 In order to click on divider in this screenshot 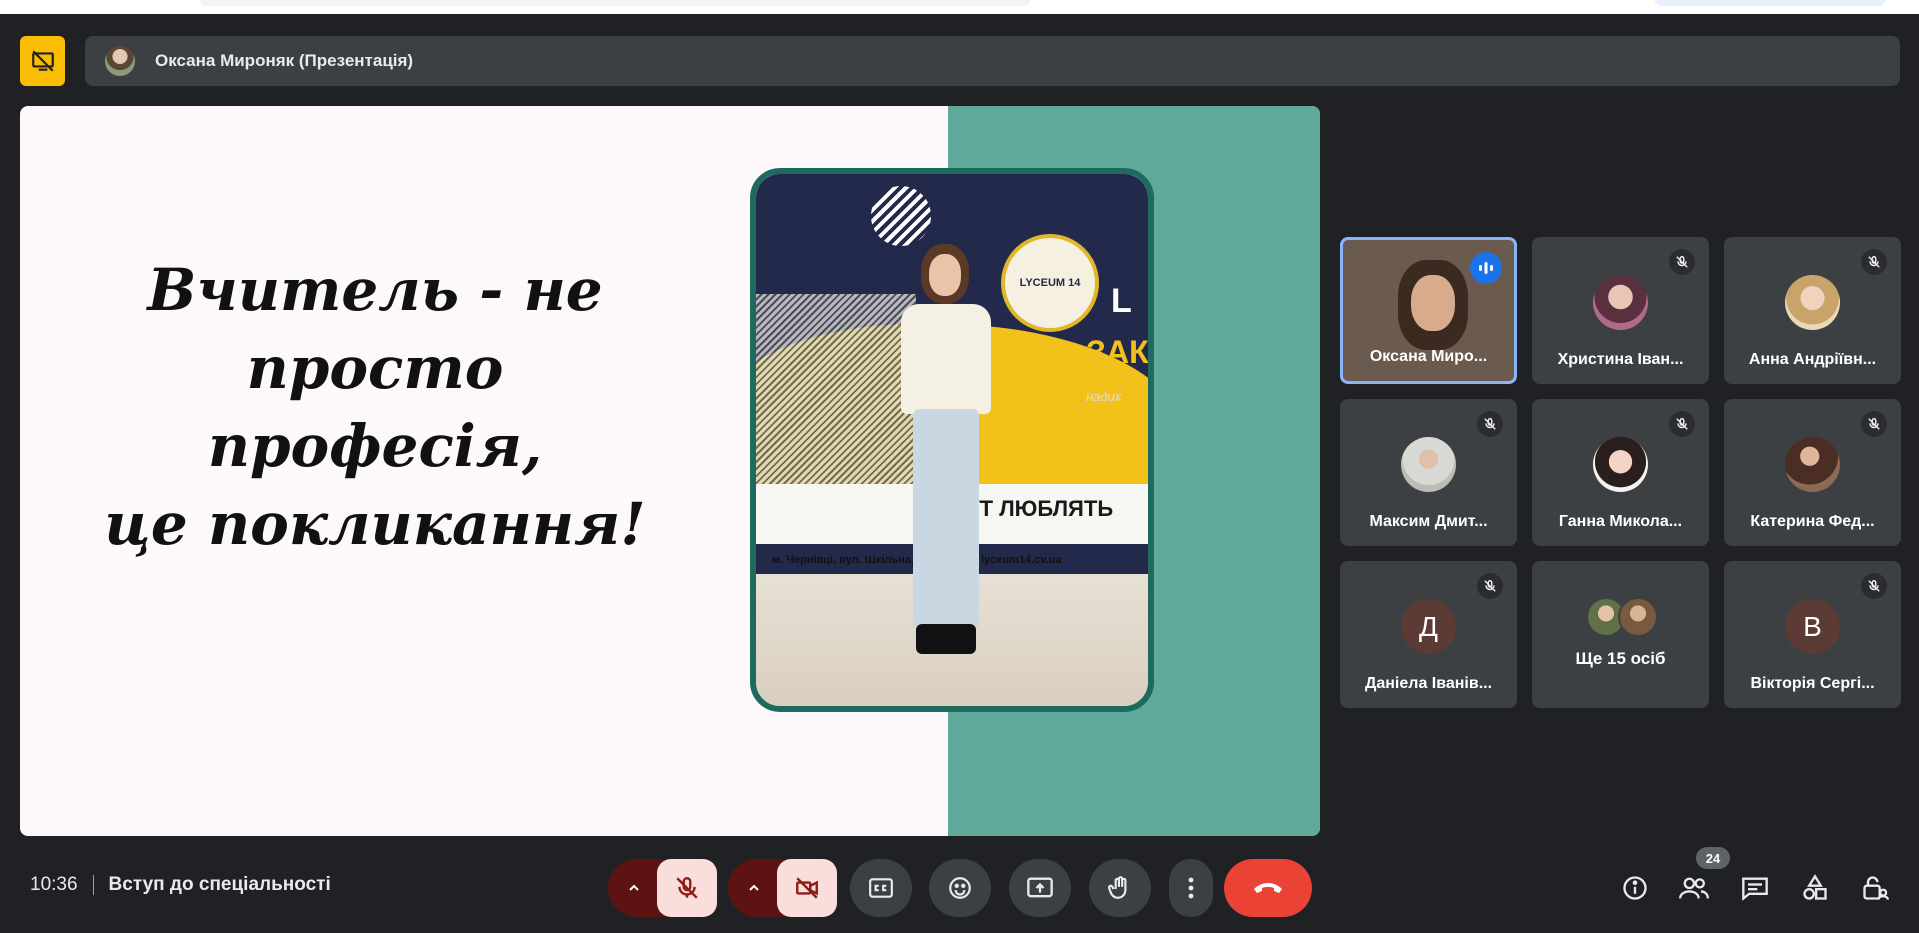, I will do `click(93, 885)`.